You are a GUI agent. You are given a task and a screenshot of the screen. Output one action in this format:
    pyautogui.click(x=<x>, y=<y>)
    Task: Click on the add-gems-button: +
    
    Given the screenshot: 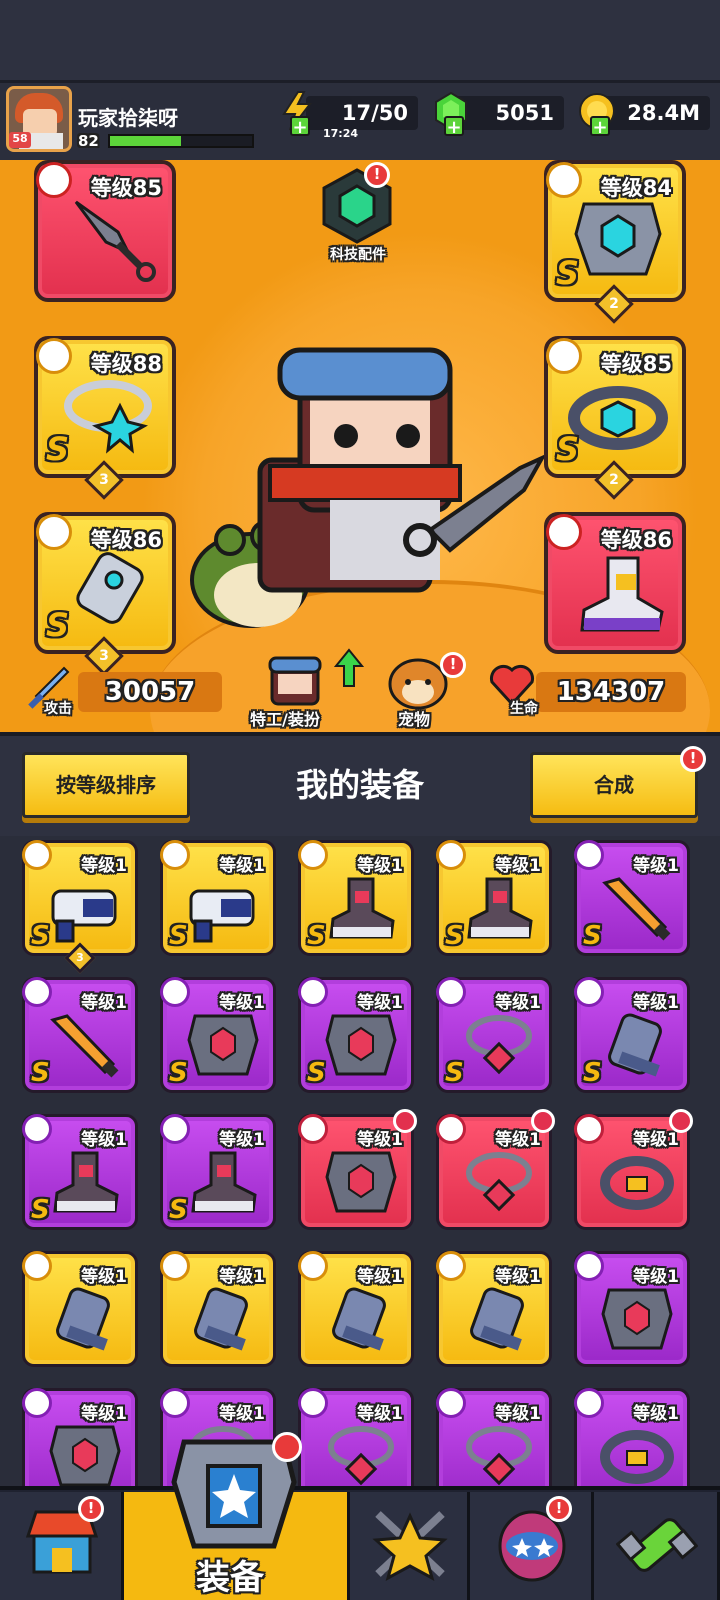 What is the action you would take?
    pyautogui.click(x=454, y=126)
    